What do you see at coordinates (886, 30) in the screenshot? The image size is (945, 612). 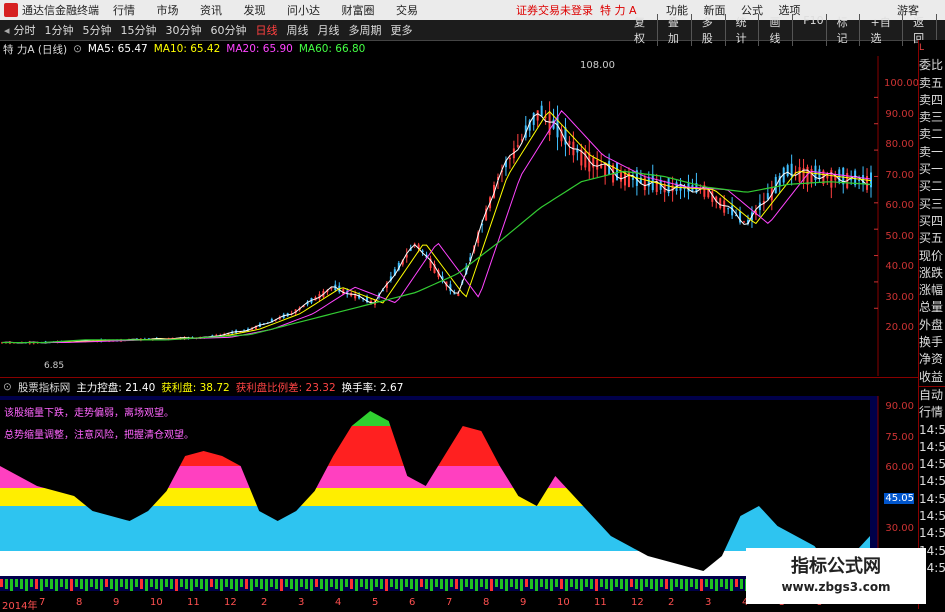 I see `tool-zixuan: +自选` at bounding box center [886, 30].